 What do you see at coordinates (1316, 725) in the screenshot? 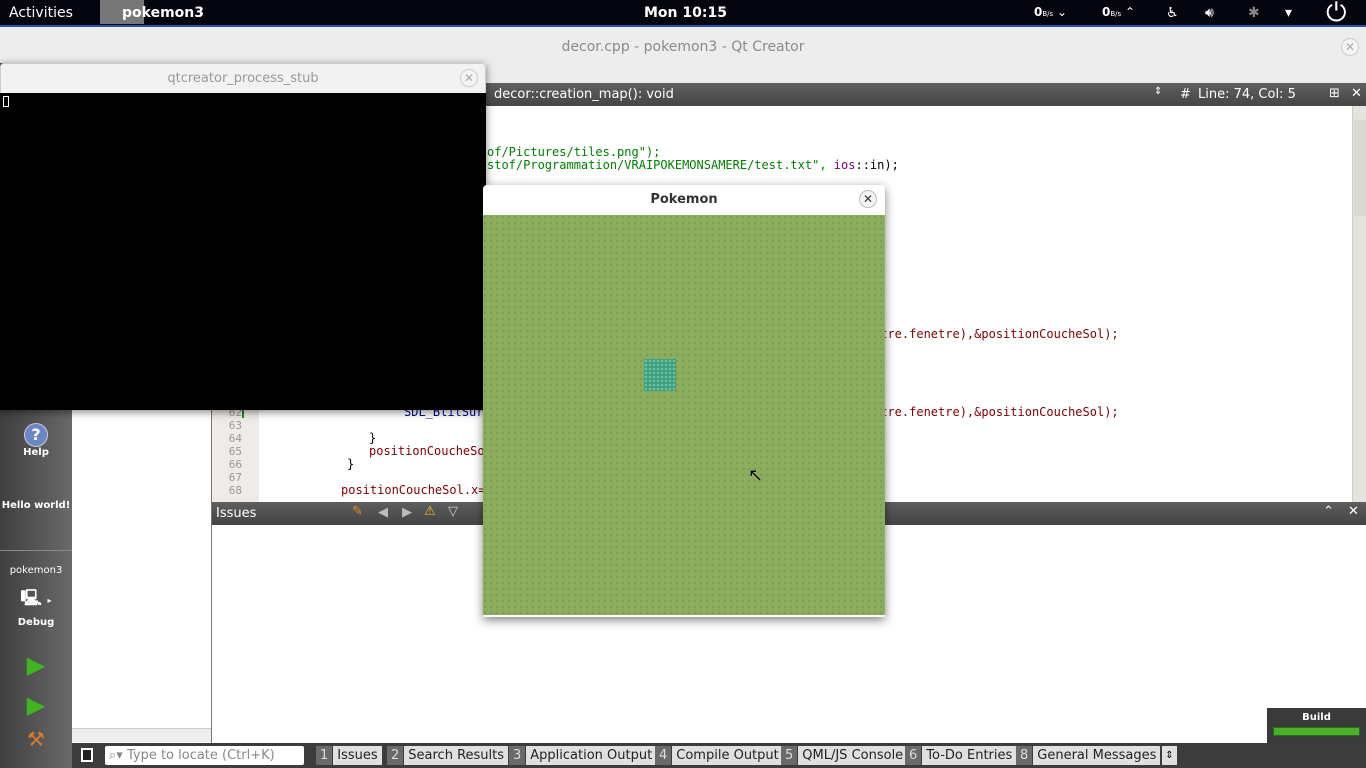
I see `build-status: Build` at bounding box center [1316, 725].